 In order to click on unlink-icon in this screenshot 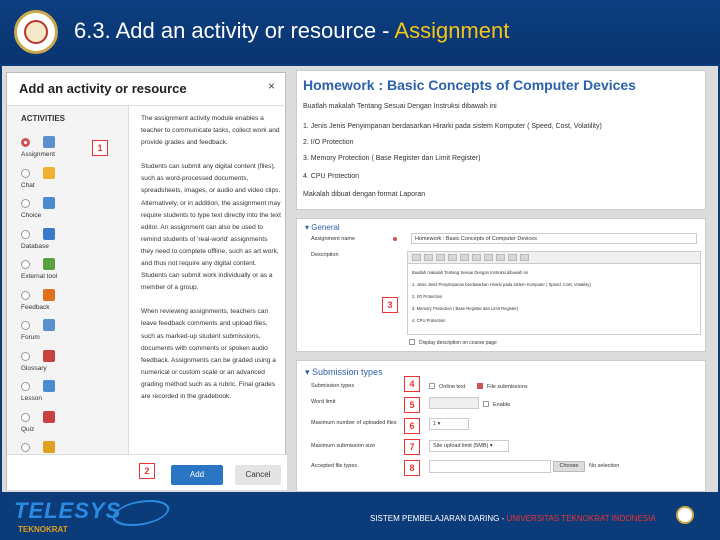, I will do `click(500, 257)`.